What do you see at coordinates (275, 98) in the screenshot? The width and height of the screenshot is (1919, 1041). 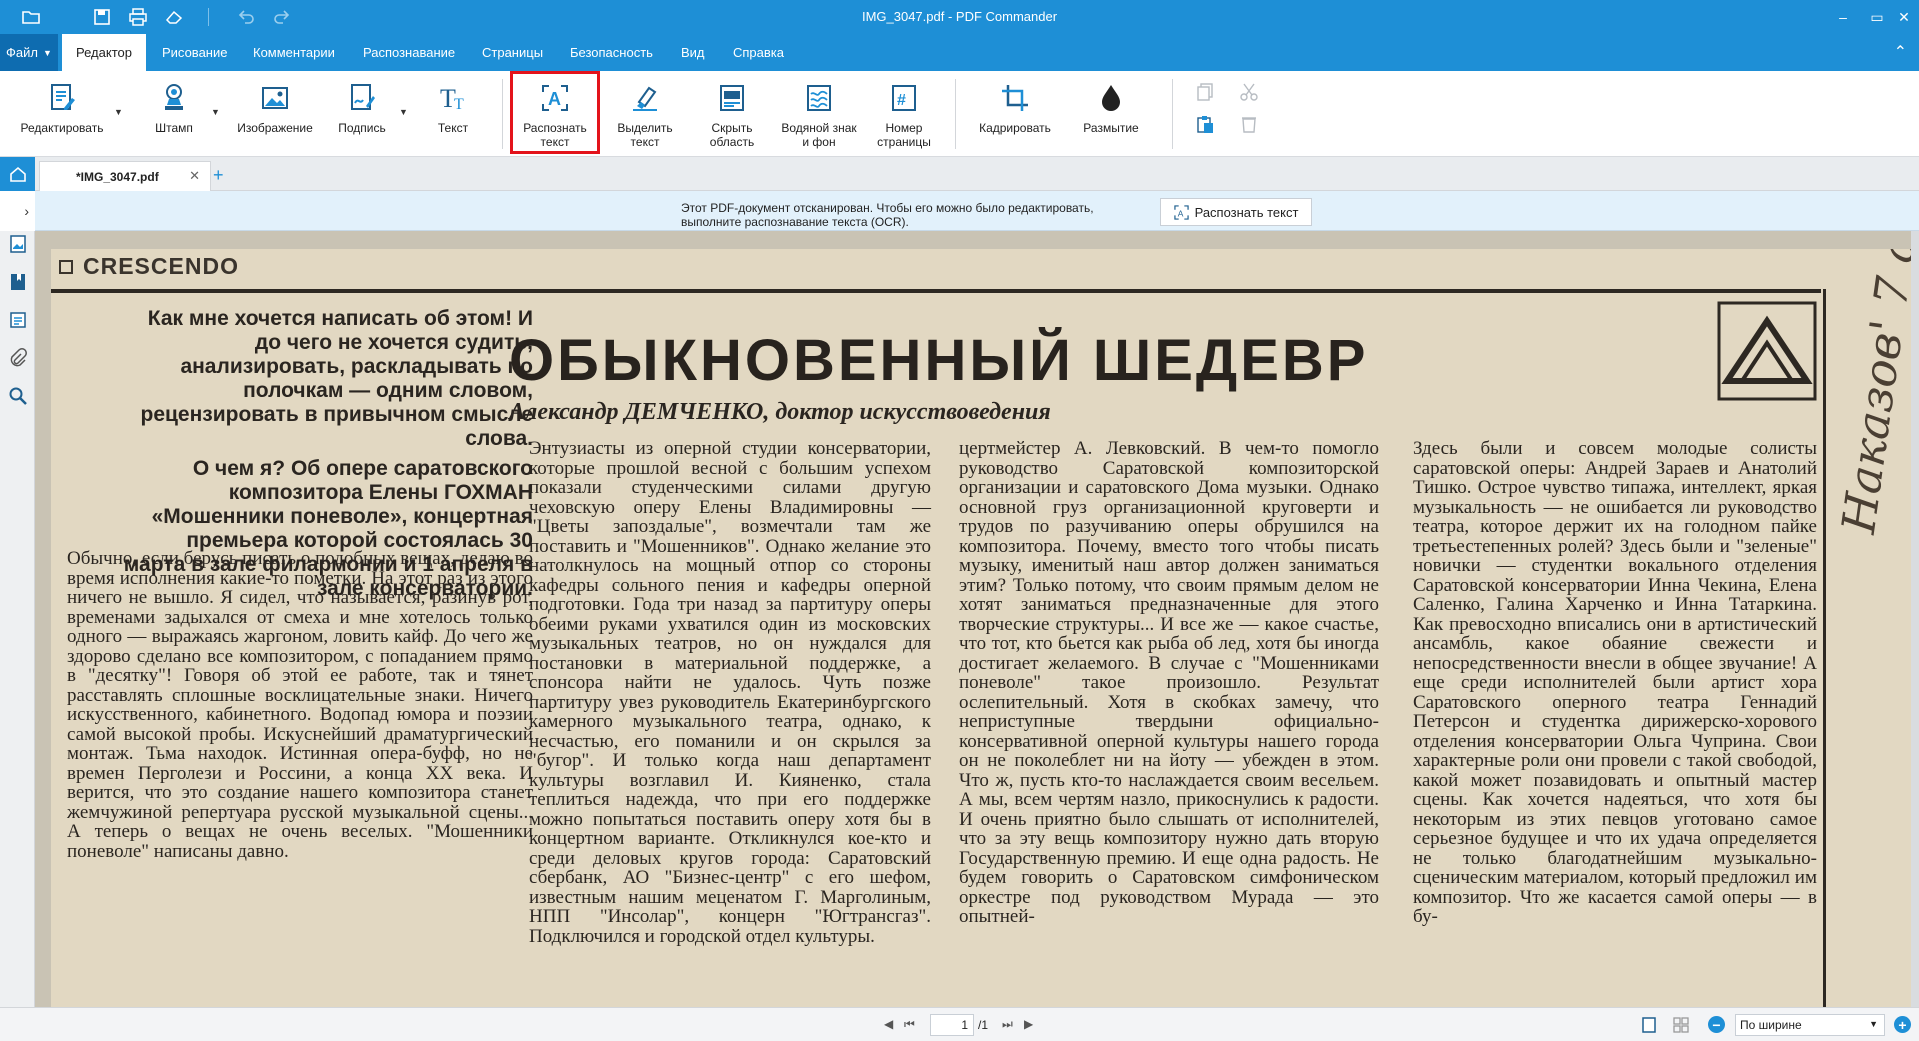 I see `image-icon` at bounding box center [275, 98].